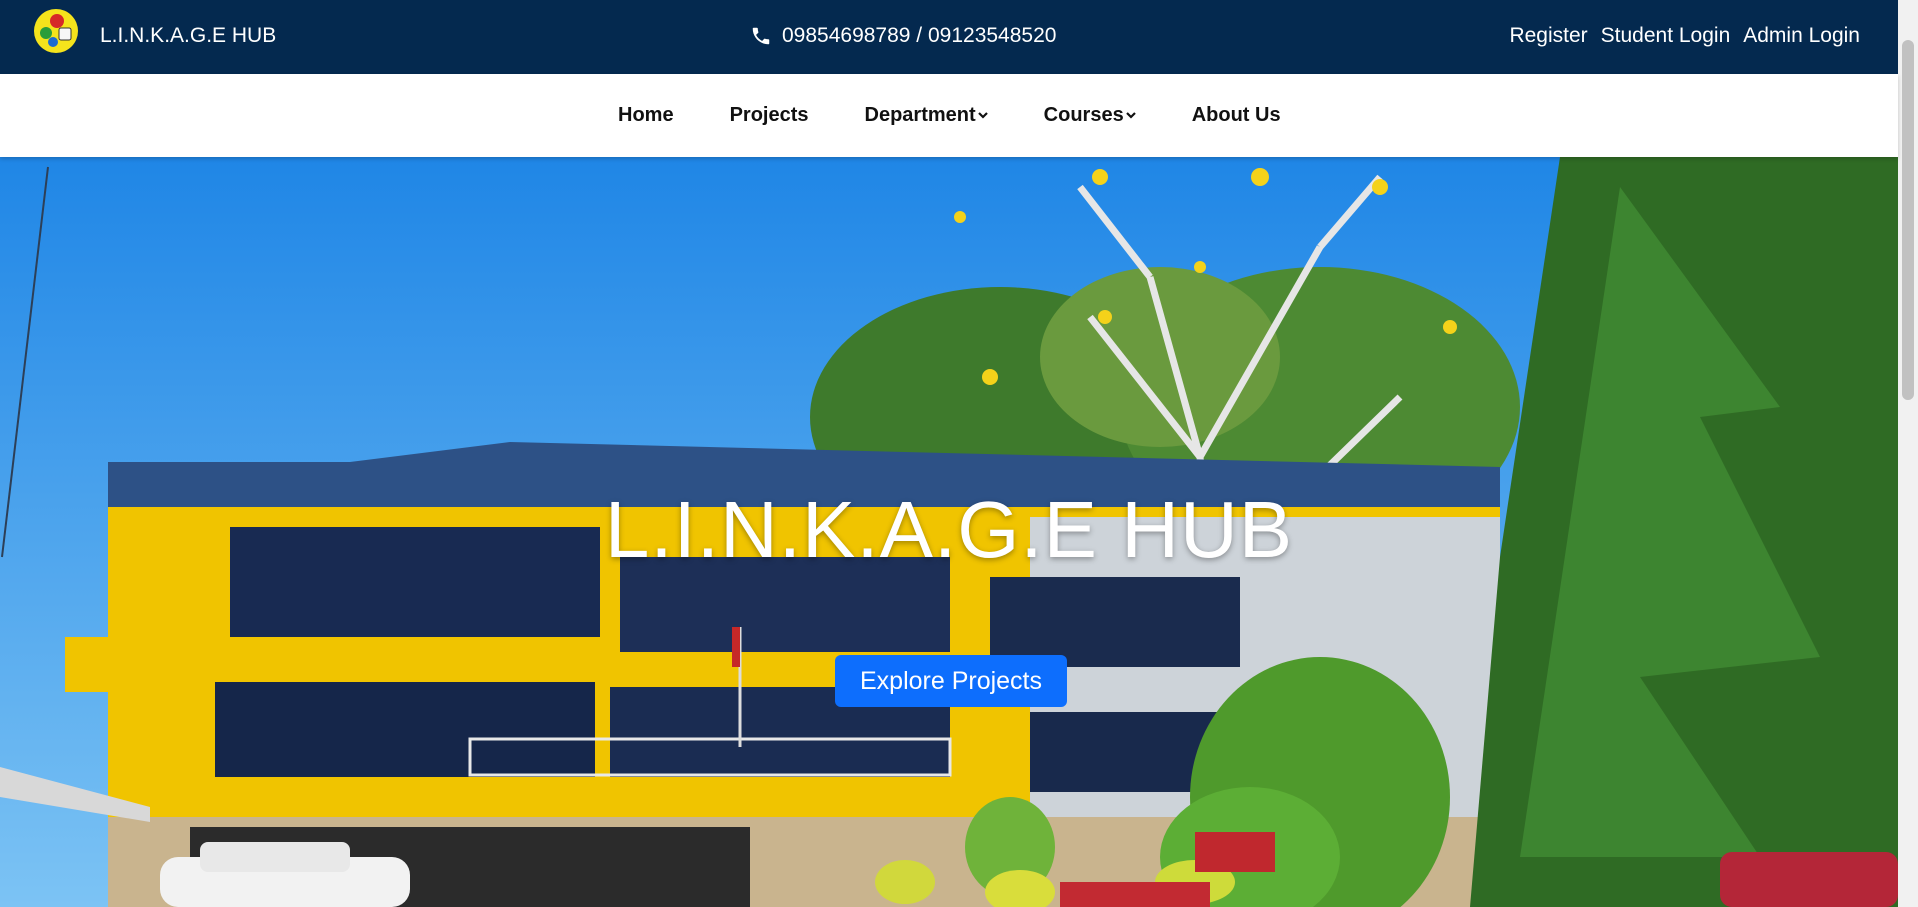 The height and width of the screenshot is (907, 1918). Describe the element at coordinates (188, 36) in the screenshot. I see `brand-name: L.I.N.K.A.G.E HUB` at that location.